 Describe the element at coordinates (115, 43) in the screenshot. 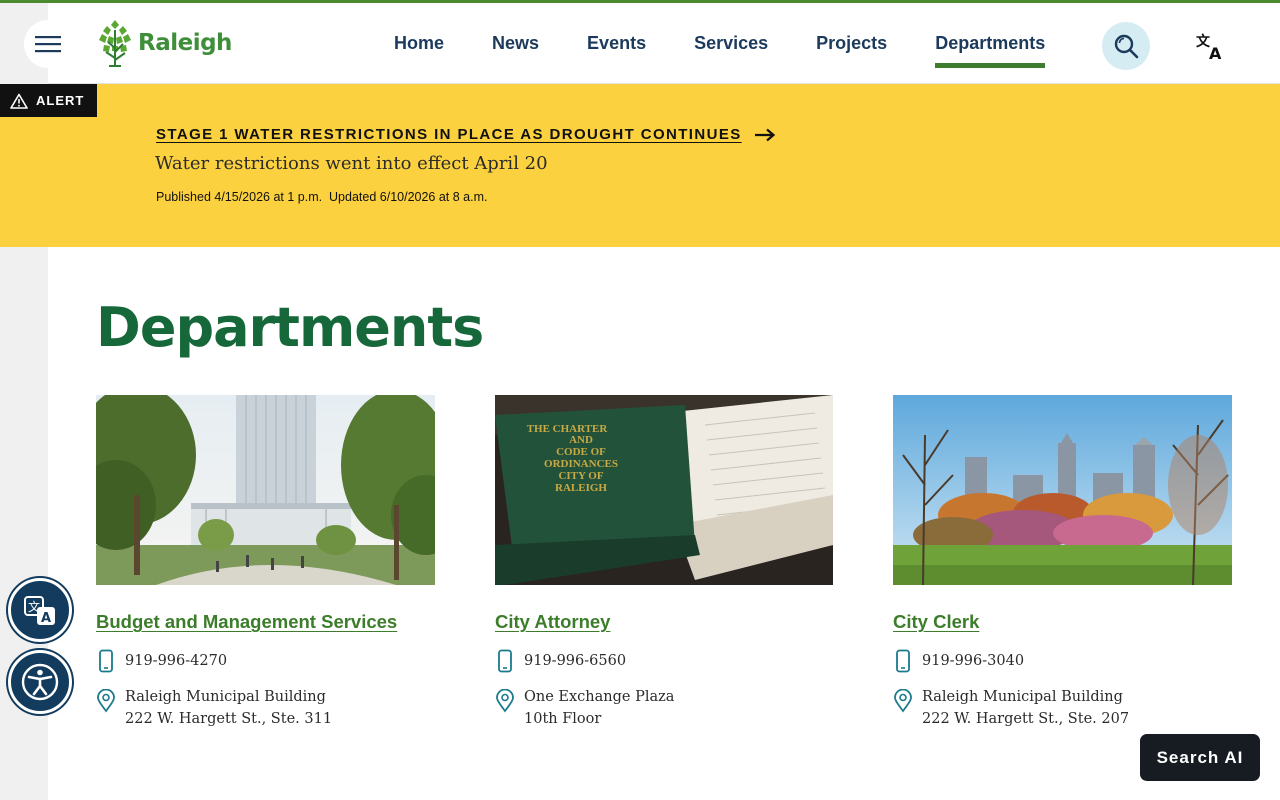

I see `oak-tree-logo-icon` at that location.